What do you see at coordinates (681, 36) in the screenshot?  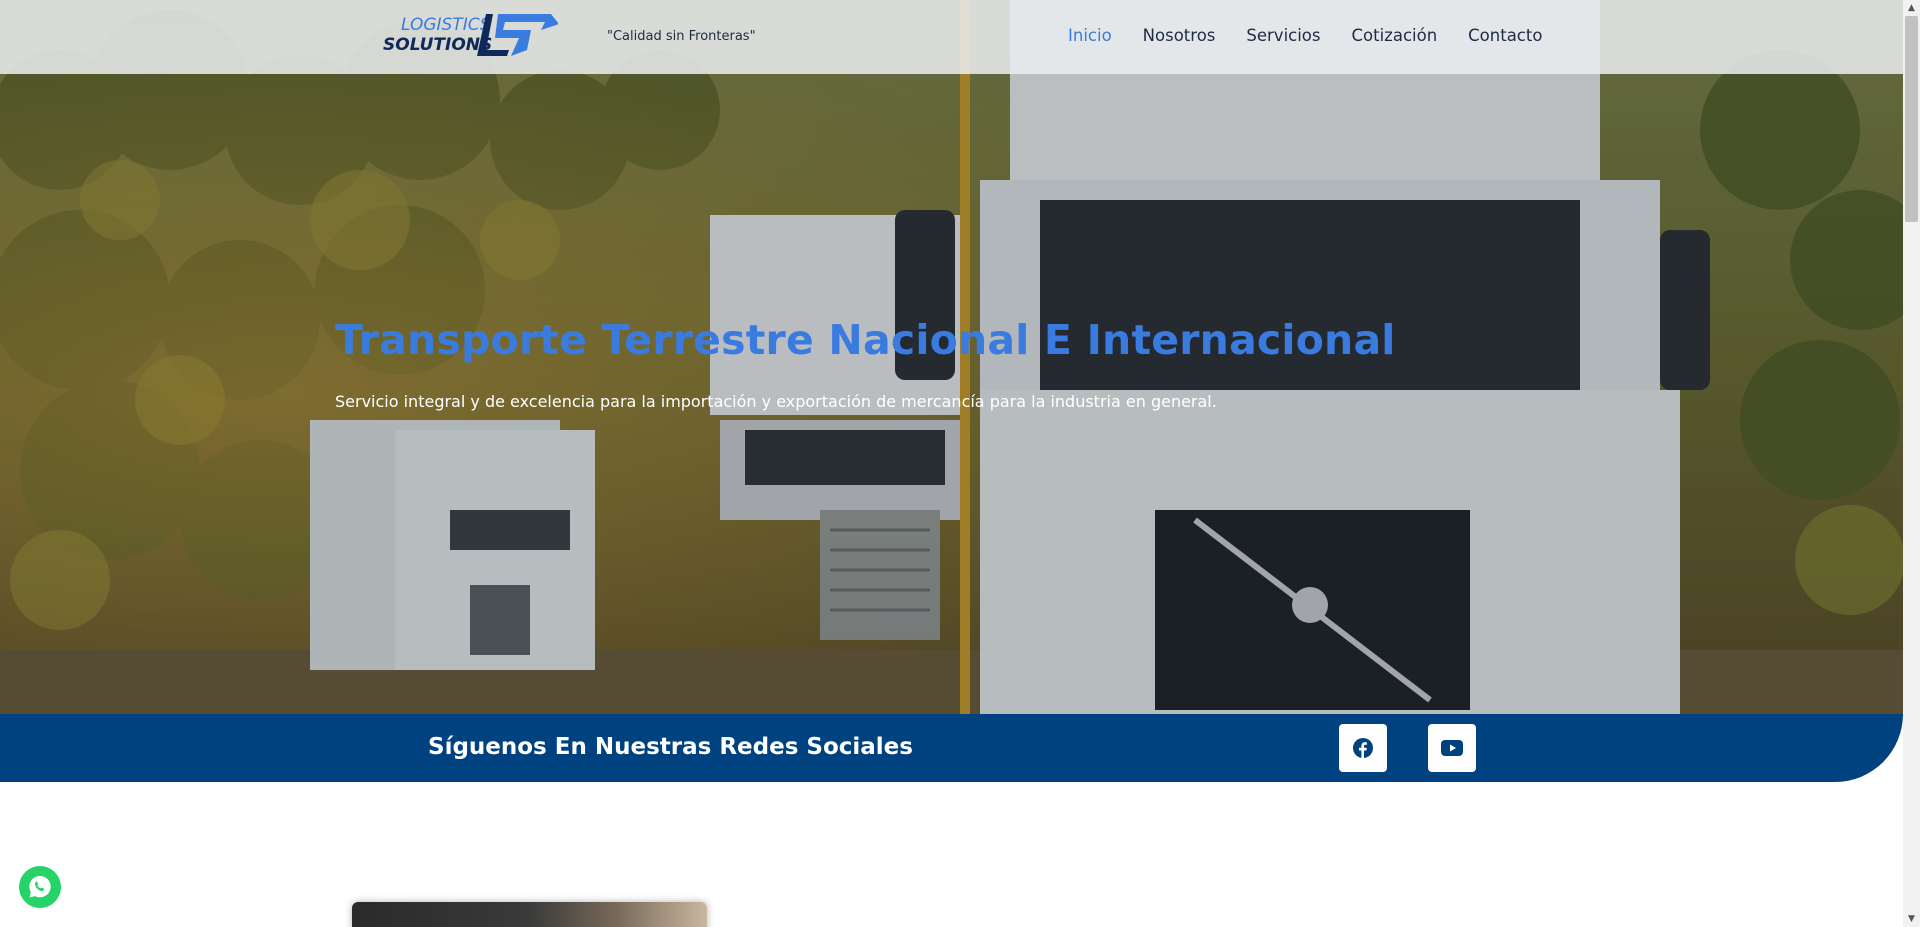 I see `tagline: "Calidad sin Fronteras"` at bounding box center [681, 36].